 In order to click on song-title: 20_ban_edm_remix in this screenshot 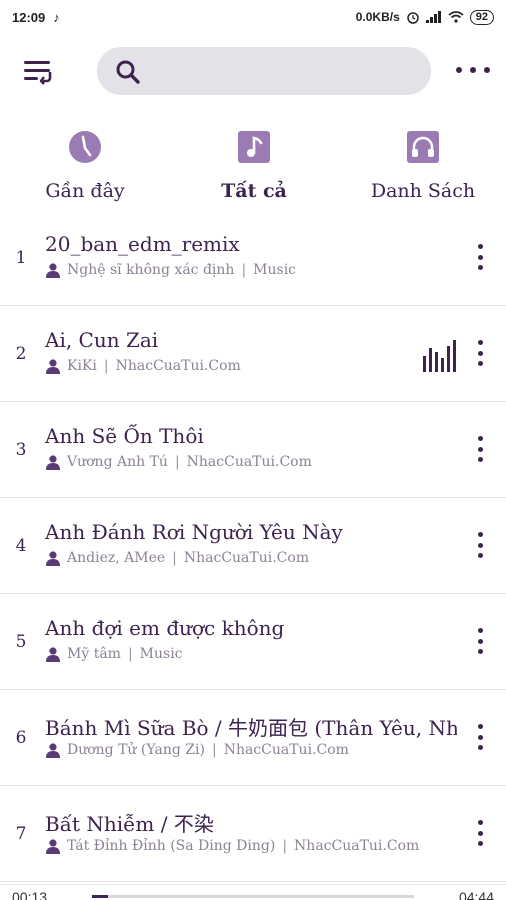, I will do `click(142, 244)`.